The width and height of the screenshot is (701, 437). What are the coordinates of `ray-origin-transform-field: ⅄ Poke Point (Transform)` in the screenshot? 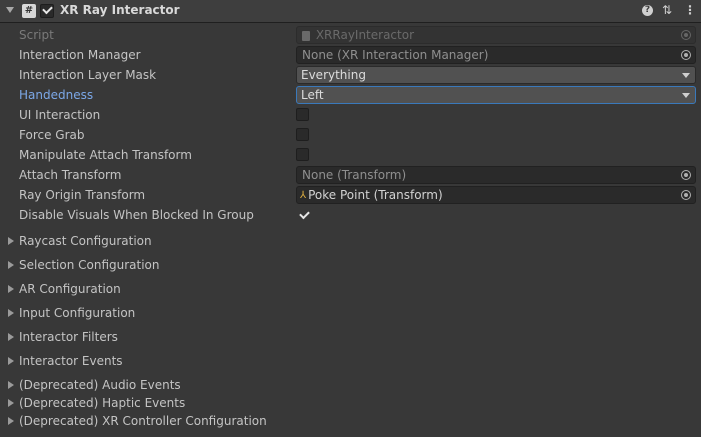 It's located at (496, 195).